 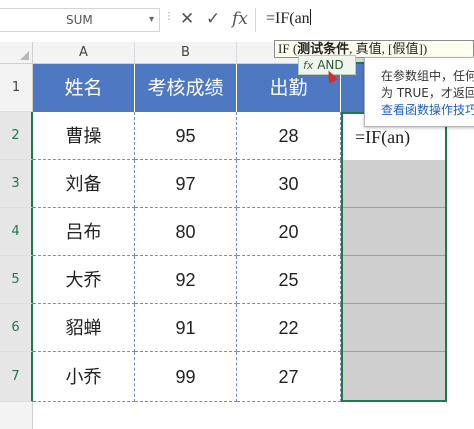 What do you see at coordinates (16, 136) in the screenshot?
I see `row-header-2: 2` at bounding box center [16, 136].